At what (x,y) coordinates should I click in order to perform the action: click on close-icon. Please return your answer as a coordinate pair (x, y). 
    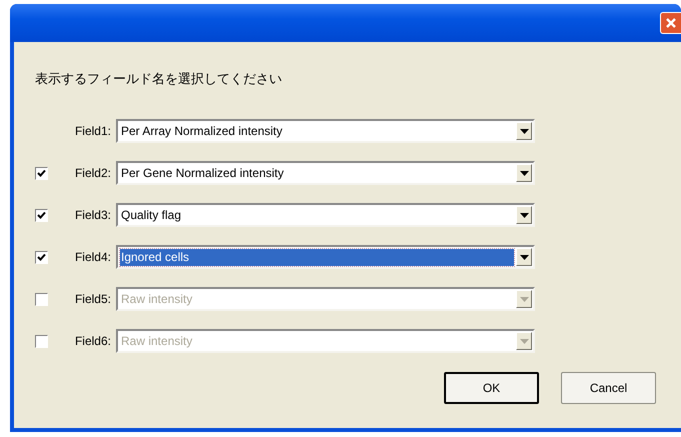
    Looking at the image, I should click on (671, 23).